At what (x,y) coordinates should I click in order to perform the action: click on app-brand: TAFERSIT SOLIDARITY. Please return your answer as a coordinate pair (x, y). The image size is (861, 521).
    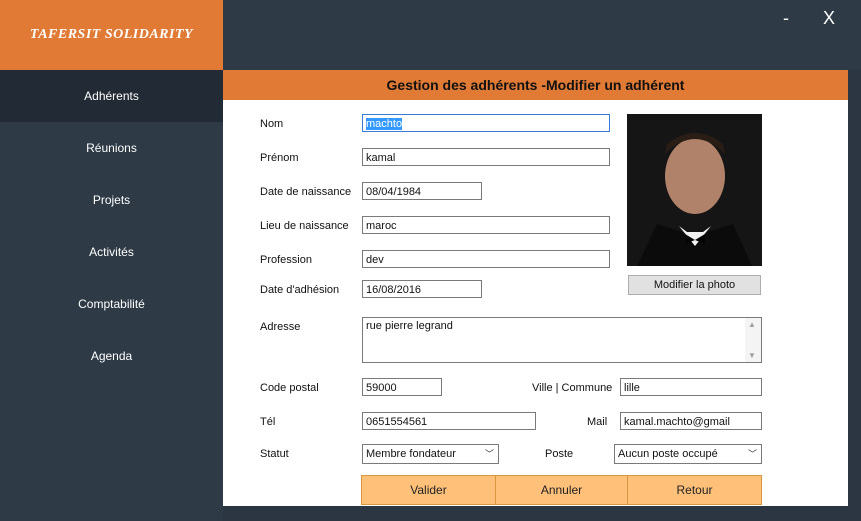
    Looking at the image, I should click on (111, 35).